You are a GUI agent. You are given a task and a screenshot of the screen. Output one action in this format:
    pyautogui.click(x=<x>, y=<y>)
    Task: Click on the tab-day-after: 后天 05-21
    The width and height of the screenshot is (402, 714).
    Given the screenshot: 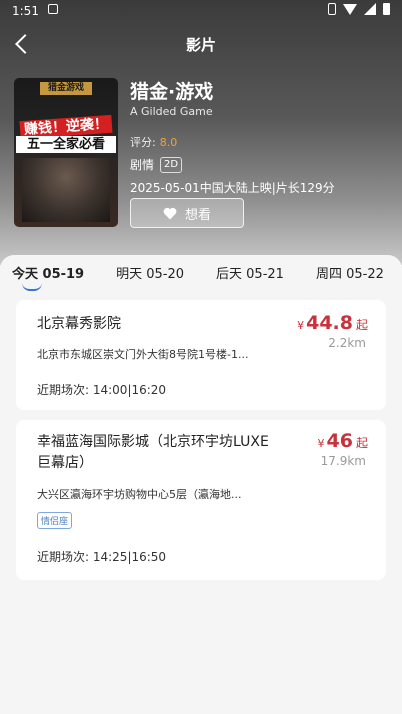 What is the action you would take?
    pyautogui.click(x=250, y=278)
    